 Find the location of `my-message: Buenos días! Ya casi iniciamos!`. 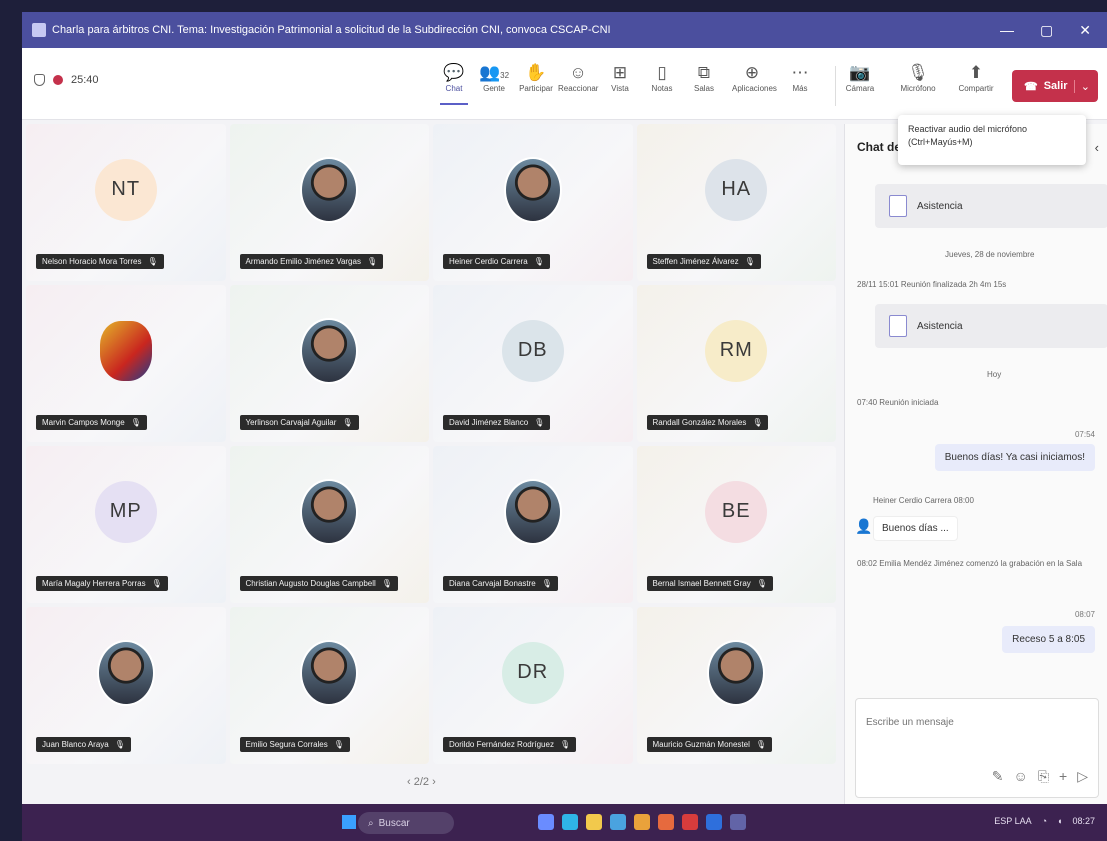

my-message: Buenos días! Ya casi iniciamos! is located at coordinates (1014, 457).